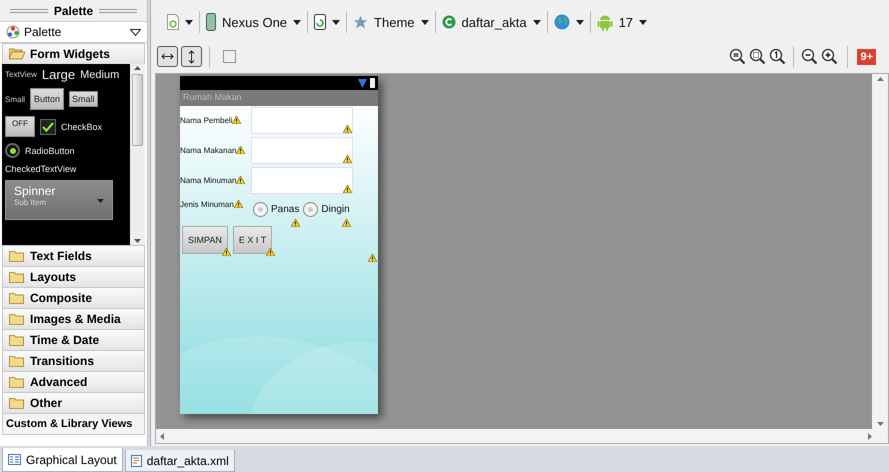 This screenshot has height=472, width=889. I want to click on category-header: Advanced, so click(73, 382).